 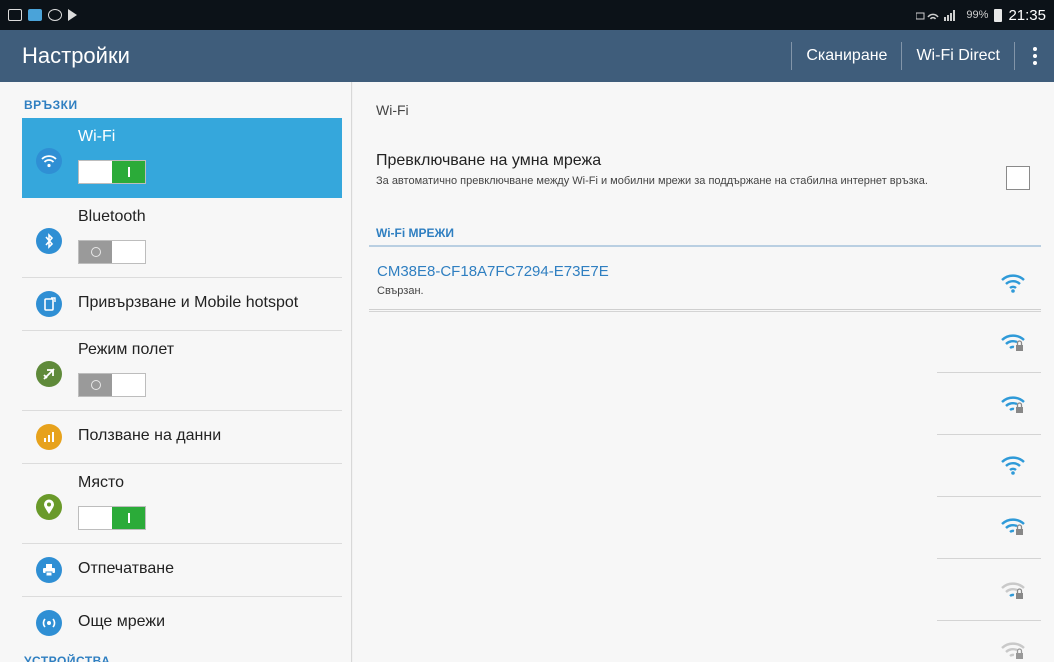 What do you see at coordinates (112, 518) in the screenshot?
I see `location-toggle` at bounding box center [112, 518].